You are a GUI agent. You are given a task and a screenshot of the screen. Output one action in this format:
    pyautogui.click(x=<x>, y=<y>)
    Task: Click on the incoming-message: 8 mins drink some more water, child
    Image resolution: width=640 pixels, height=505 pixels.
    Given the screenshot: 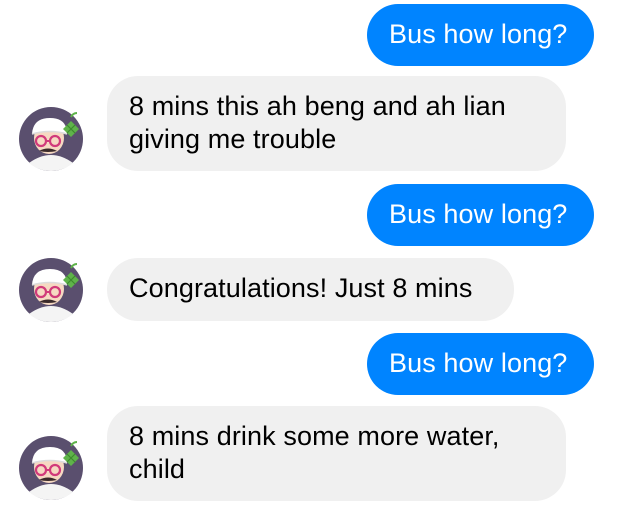 What is the action you would take?
    pyautogui.click(x=336, y=453)
    